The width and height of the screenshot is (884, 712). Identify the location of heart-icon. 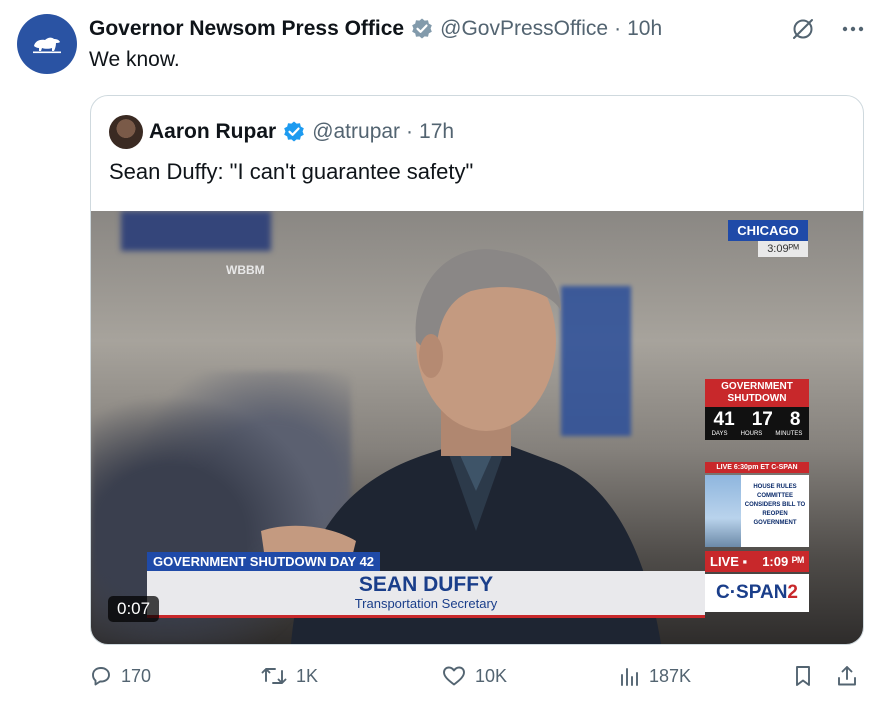
(454, 676).